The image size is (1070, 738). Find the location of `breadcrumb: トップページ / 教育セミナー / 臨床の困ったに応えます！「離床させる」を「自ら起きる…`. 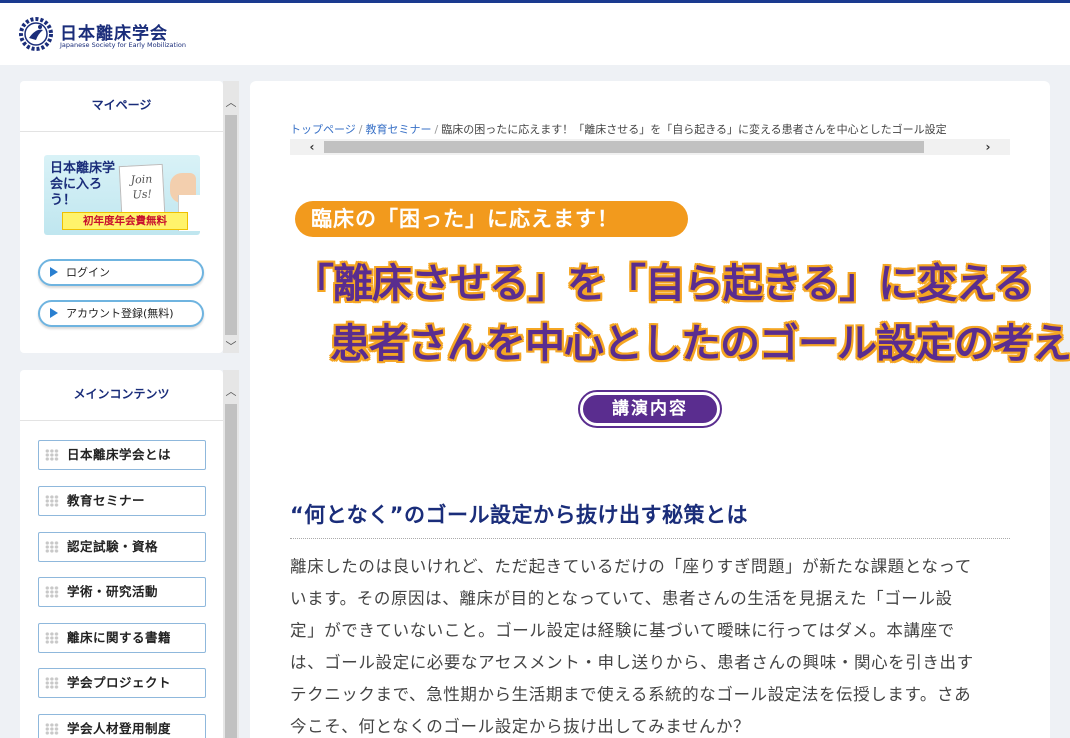

breadcrumb: トップページ / 教育セミナー / 臨床の困ったに応えます！「離床させる」を「自ら起きる… is located at coordinates (650, 129).